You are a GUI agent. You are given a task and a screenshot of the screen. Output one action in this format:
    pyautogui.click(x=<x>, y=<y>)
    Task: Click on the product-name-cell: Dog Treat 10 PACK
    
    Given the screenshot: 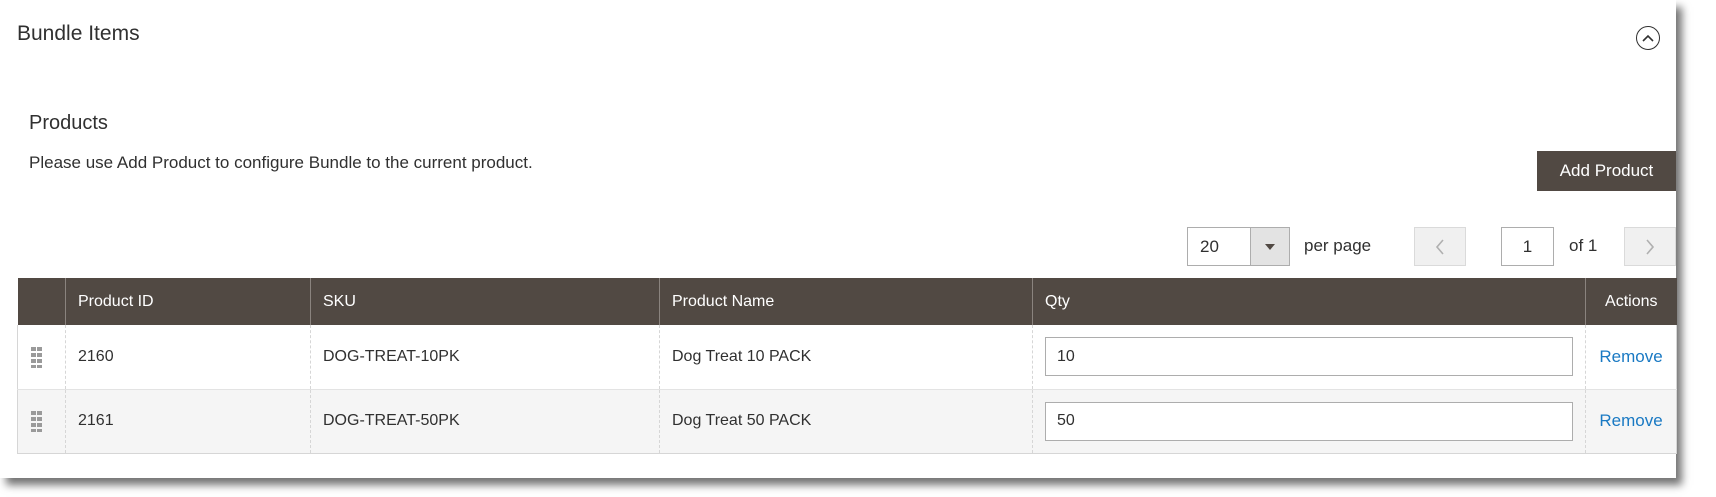 What is the action you would take?
    pyautogui.click(x=846, y=357)
    